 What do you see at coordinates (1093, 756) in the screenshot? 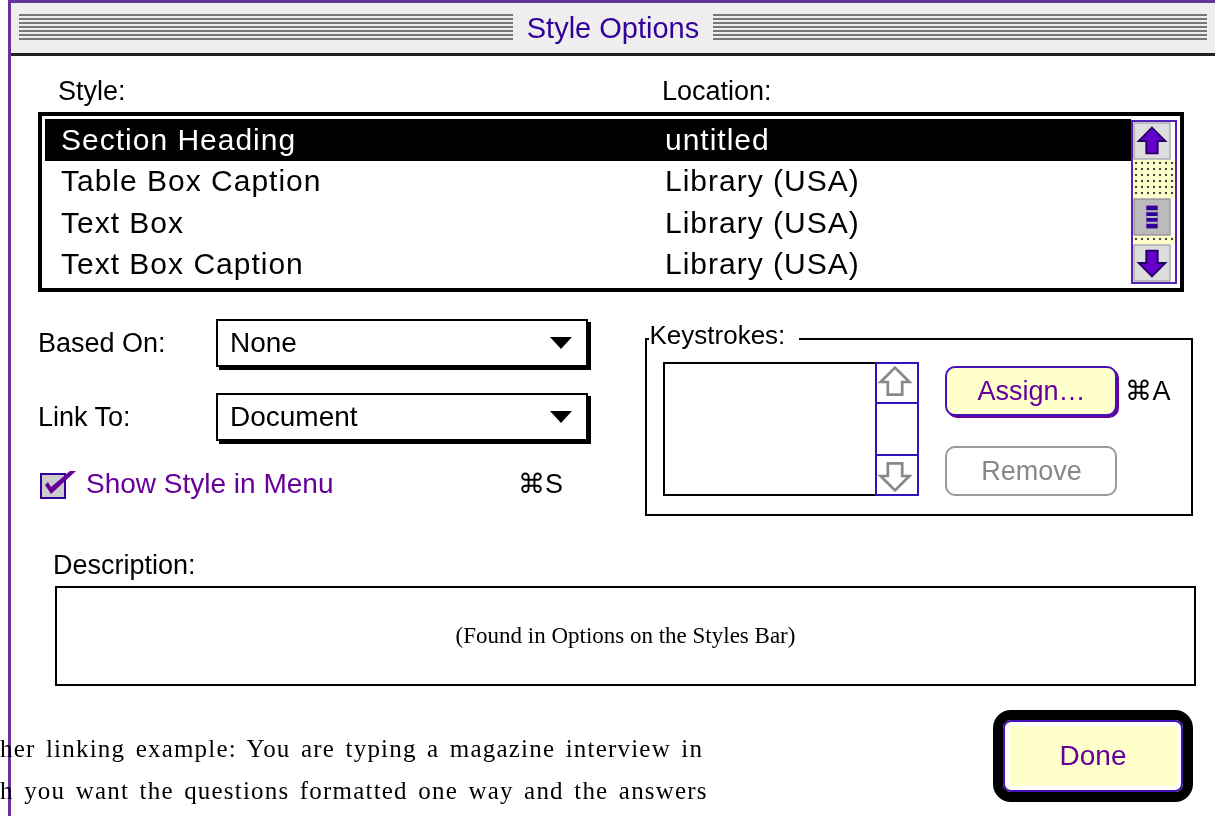
I see `done-button: Done` at bounding box center [1093, 756].